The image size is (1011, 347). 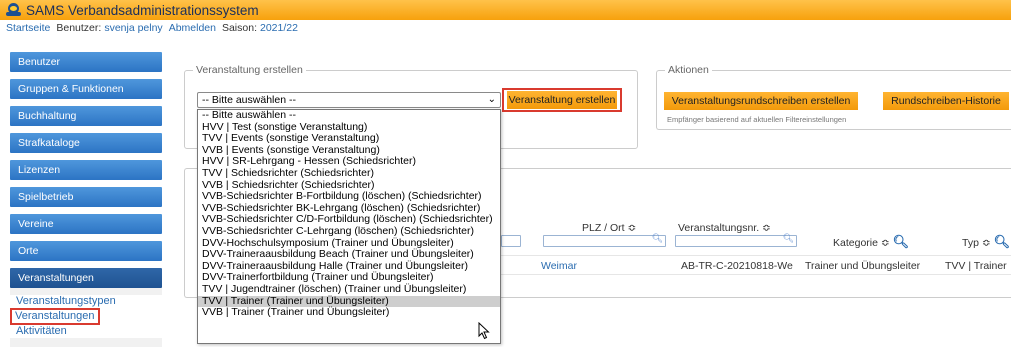 I want to click on sublink-veranstaltungen: Veranstaltungen, so click(x=55, y=316).